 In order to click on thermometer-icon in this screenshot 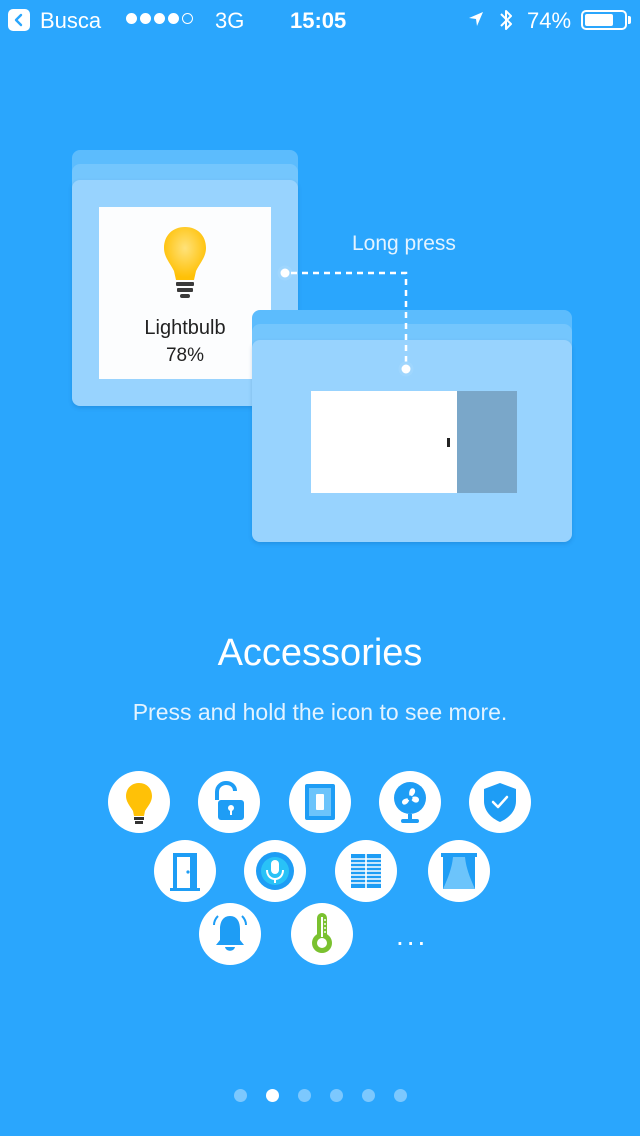, I will do `click(322, 934)`.